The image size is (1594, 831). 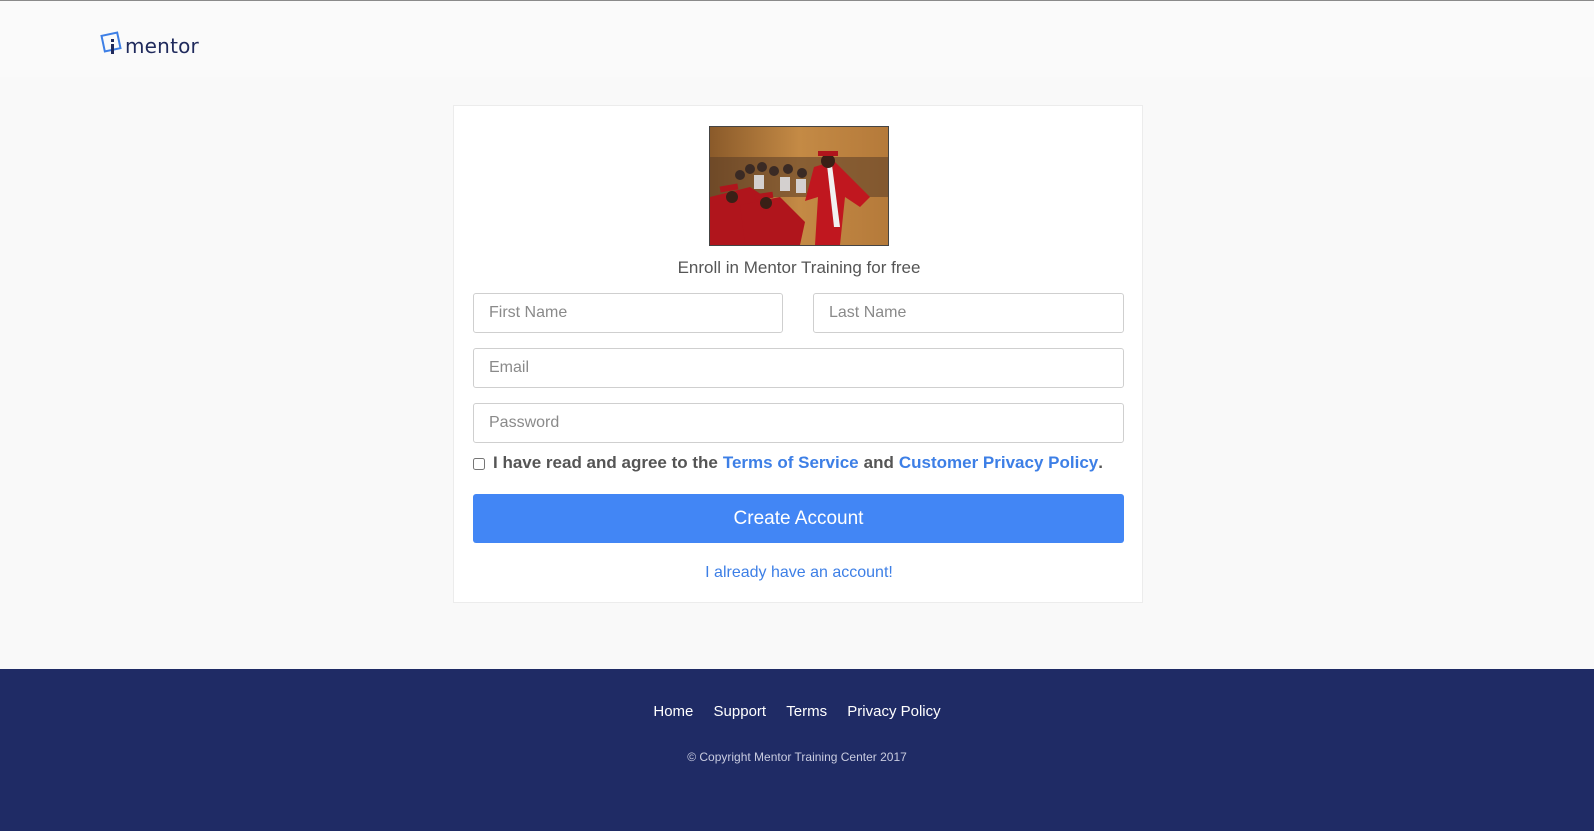 I want to click on login-link-wrapper: I already have an account!, so click(x=799, y=573).